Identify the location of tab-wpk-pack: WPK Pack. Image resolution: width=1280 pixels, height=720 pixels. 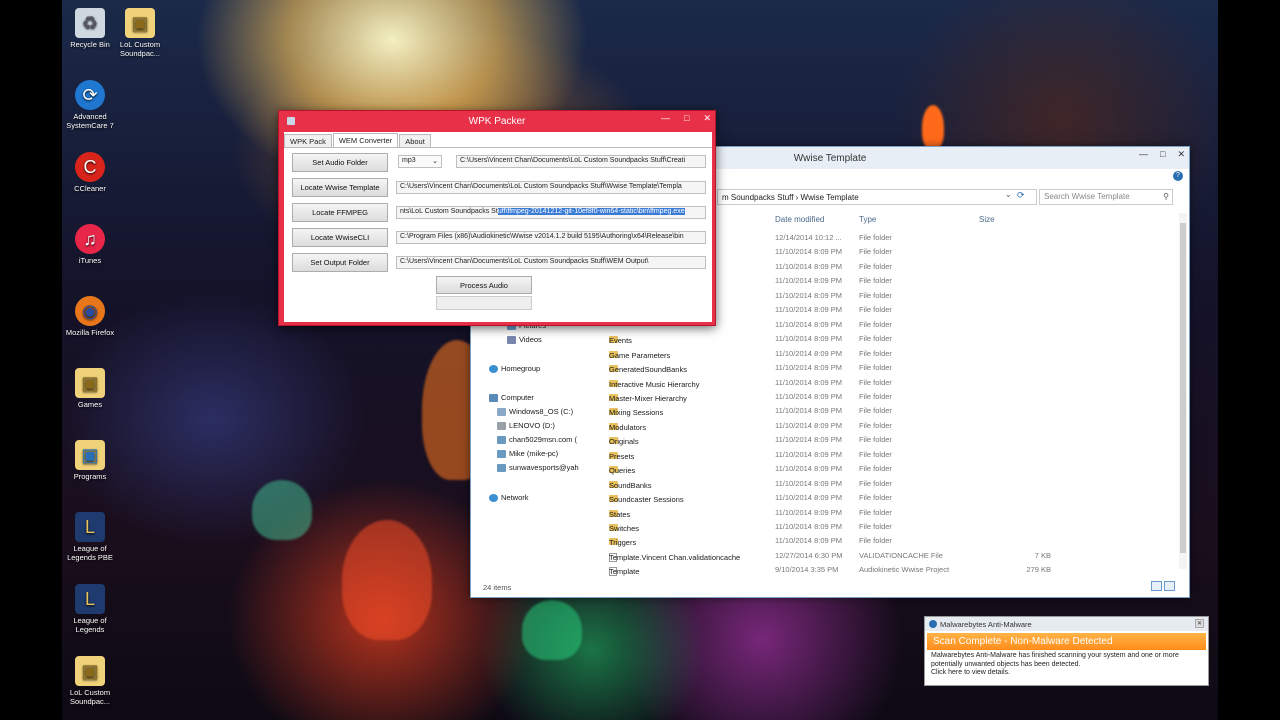
(308, 140).